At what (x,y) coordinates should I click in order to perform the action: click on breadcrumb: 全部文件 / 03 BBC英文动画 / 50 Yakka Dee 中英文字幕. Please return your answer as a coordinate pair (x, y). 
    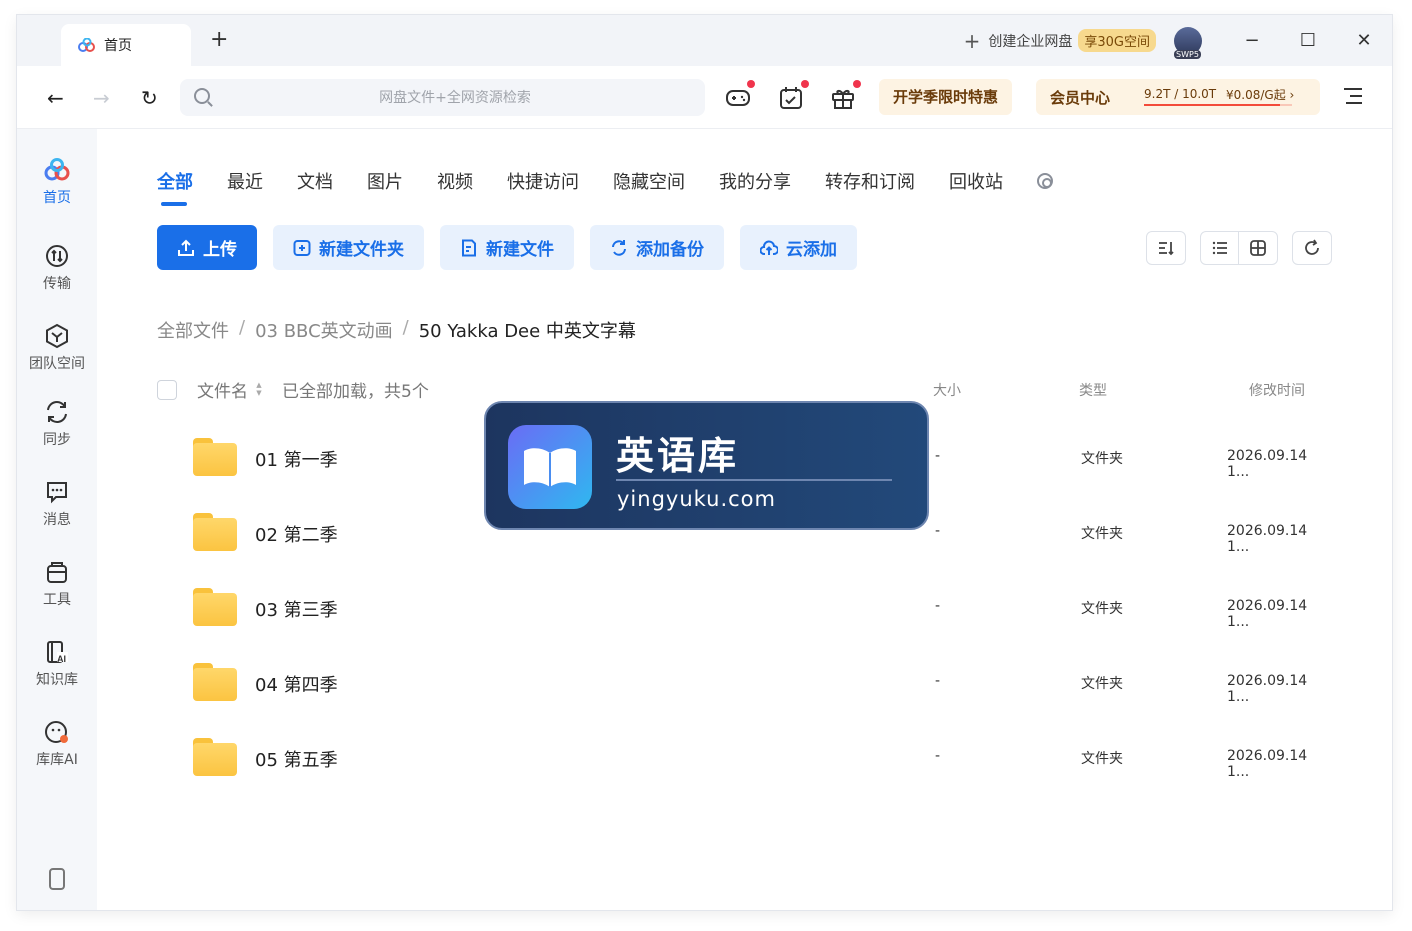
    Looking at the image, I should click on (396, 330).